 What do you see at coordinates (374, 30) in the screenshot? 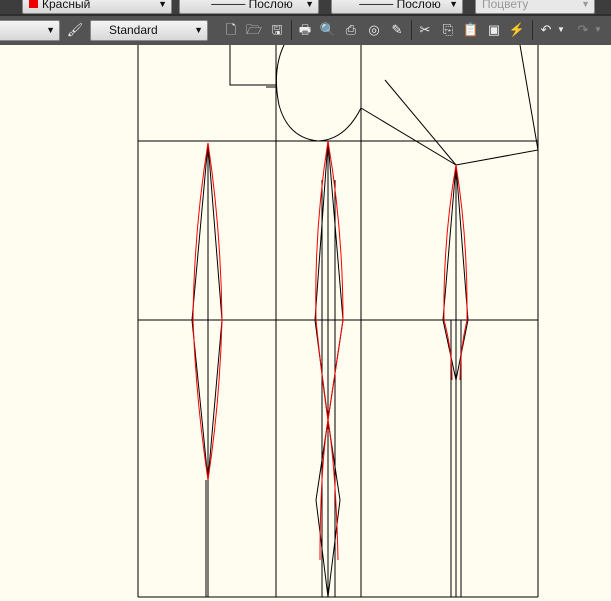
I see `3d-dwf-icon: ◎` at bounding box center [374, 30].